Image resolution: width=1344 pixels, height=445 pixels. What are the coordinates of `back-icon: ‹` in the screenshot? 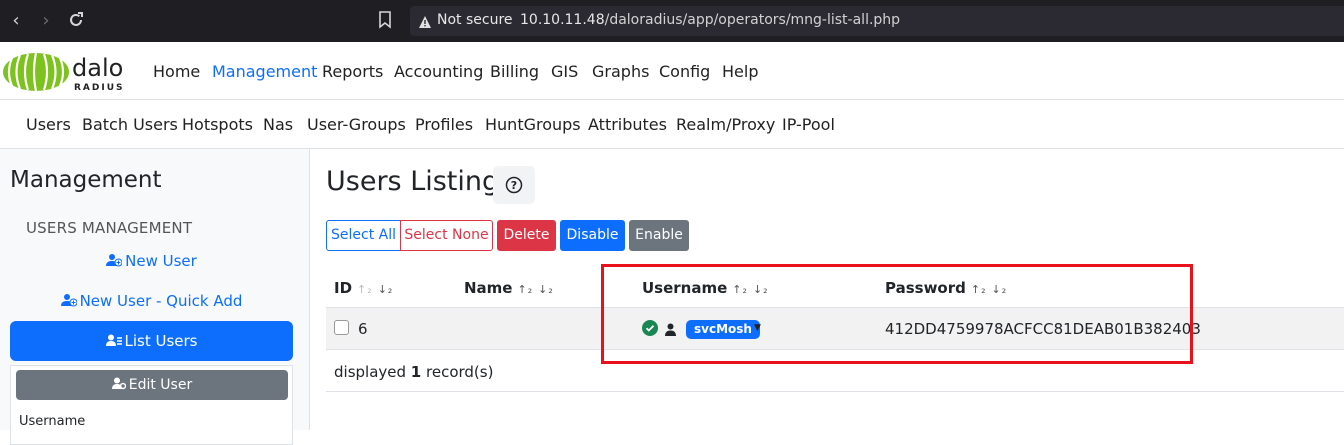 It's located at (16, 21).